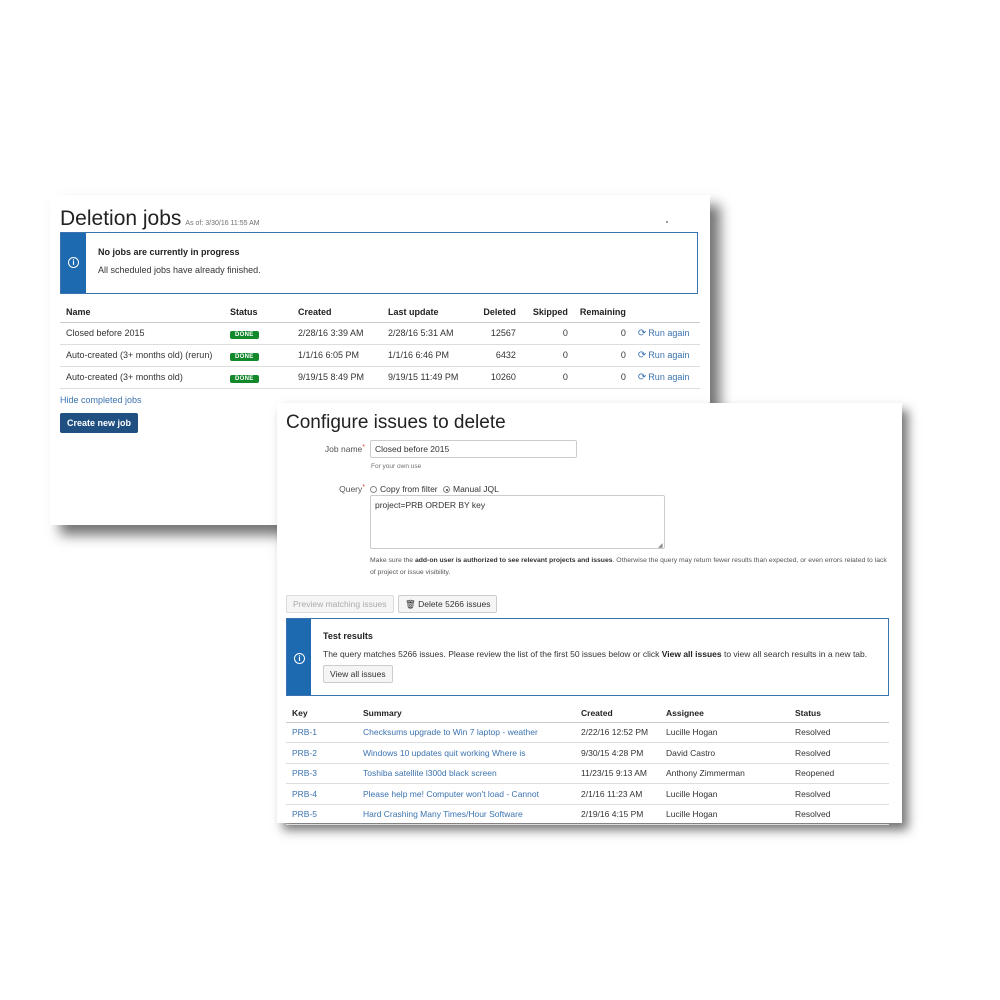 The width and height of the screenshot is (1000, 1000). What do you see at coordinates (466, 773) in the screenshot?
I see `issue-summary-link: Toshiba satellite l300d black screen` at bounding box center [466, 773].